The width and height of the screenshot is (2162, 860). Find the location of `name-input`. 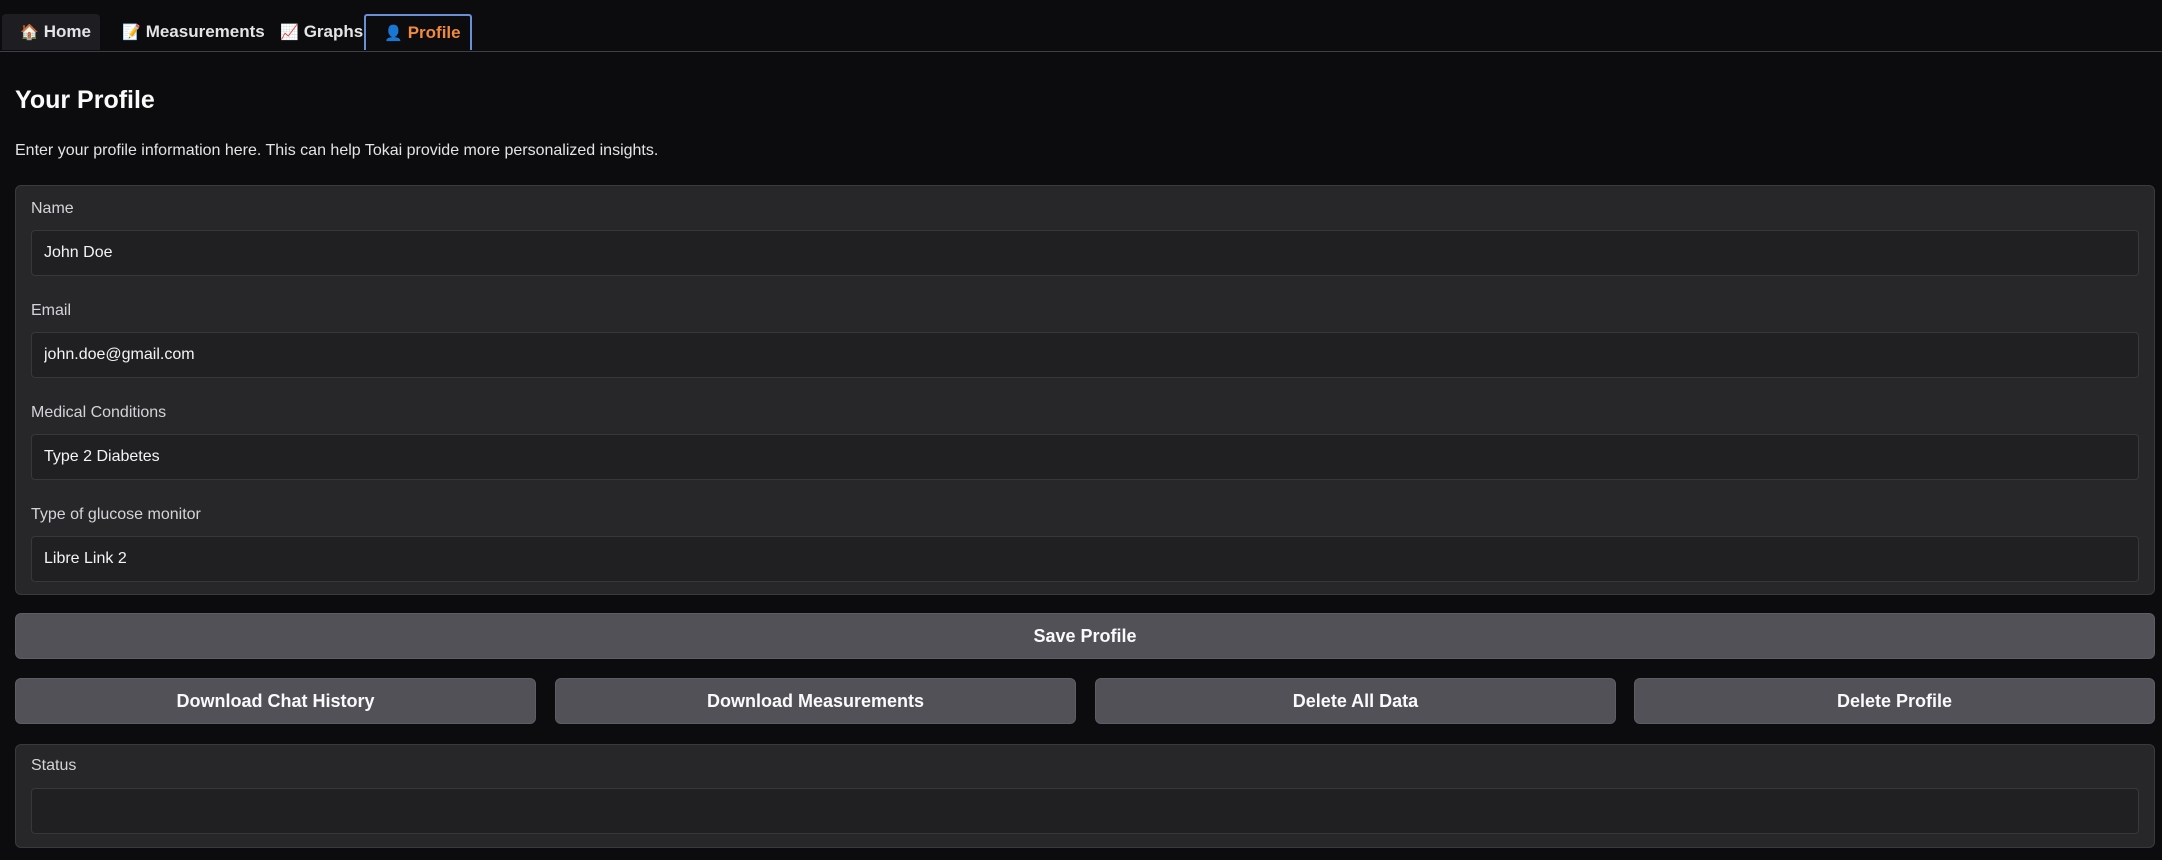

name-input is located at coordinates (1085, 253).